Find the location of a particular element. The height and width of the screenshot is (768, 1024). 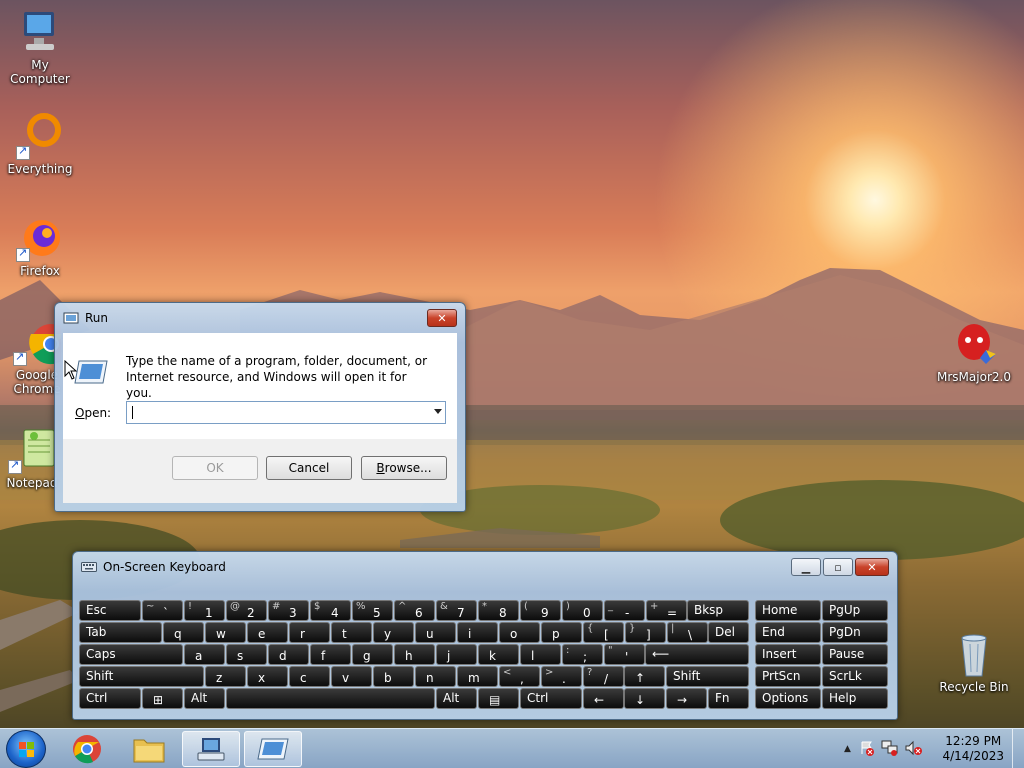

key-alt-left: Alt is located at coordinates (204, 698).